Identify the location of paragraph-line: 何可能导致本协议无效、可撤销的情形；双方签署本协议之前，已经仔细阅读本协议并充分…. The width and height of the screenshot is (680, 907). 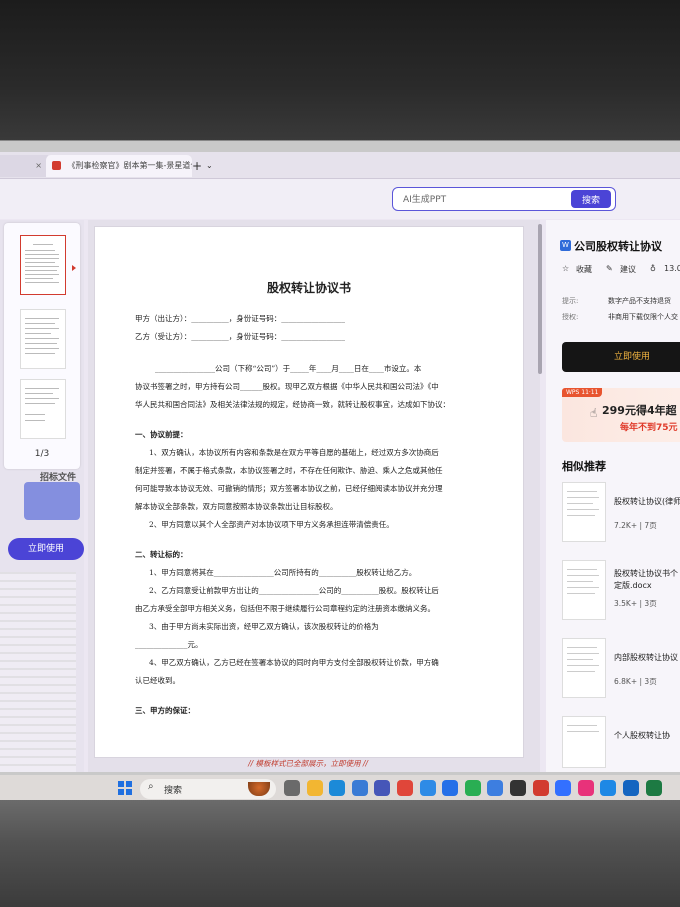
(289, 488).